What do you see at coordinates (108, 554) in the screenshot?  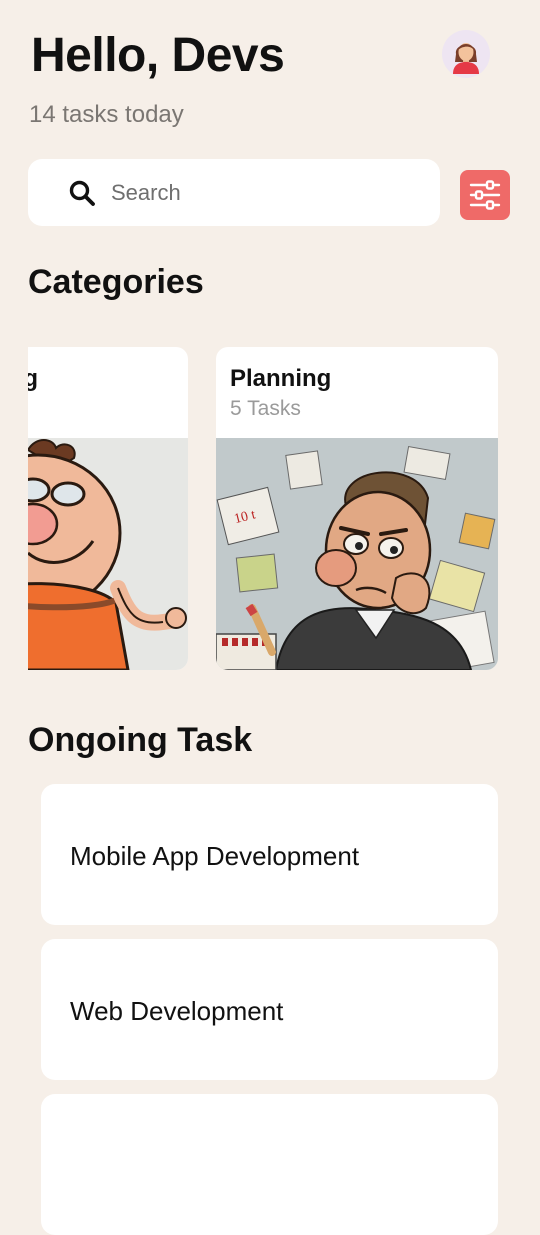 I see `cartoon-bald-man-image` at bounding box center [108, 554].